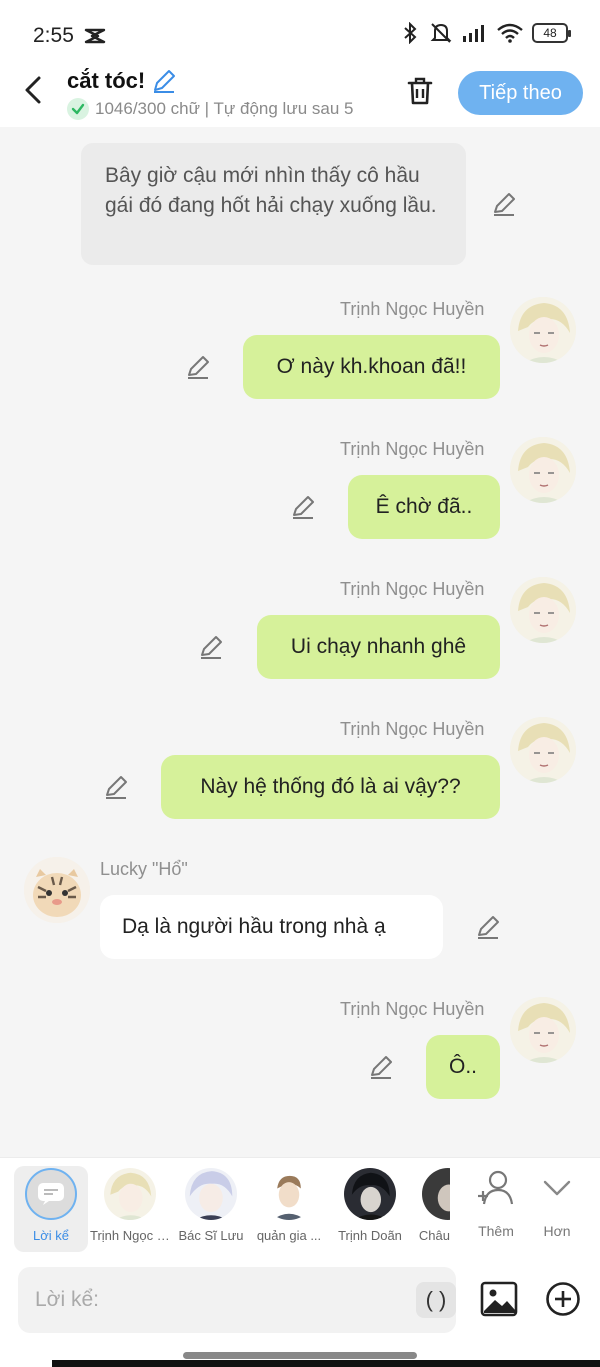 Image resolution: width=600 pixels, height=1367 pixels. Describe the element at coordinates (420, 91) in the screenshot. I see `trash-icon` at that location.